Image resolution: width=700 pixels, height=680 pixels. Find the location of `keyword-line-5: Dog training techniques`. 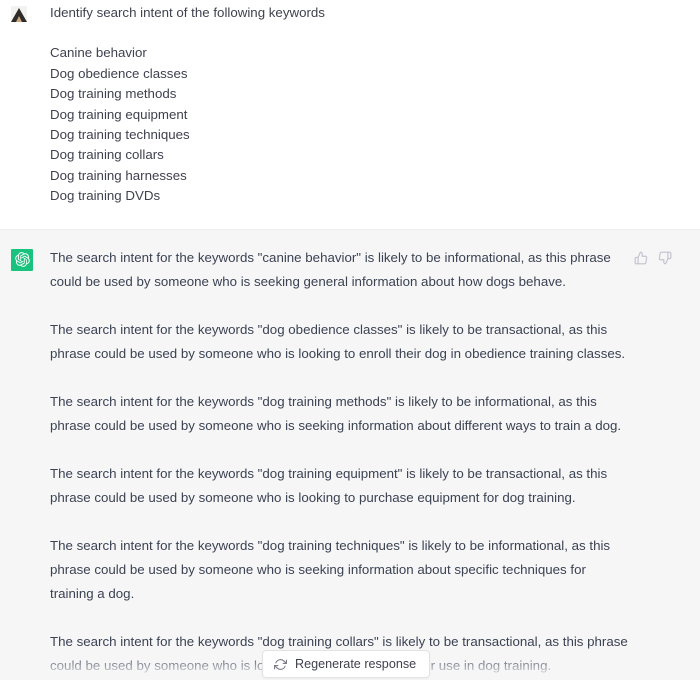

keyword-line-5: Dog training techniques is located at coordinates (120, 135).